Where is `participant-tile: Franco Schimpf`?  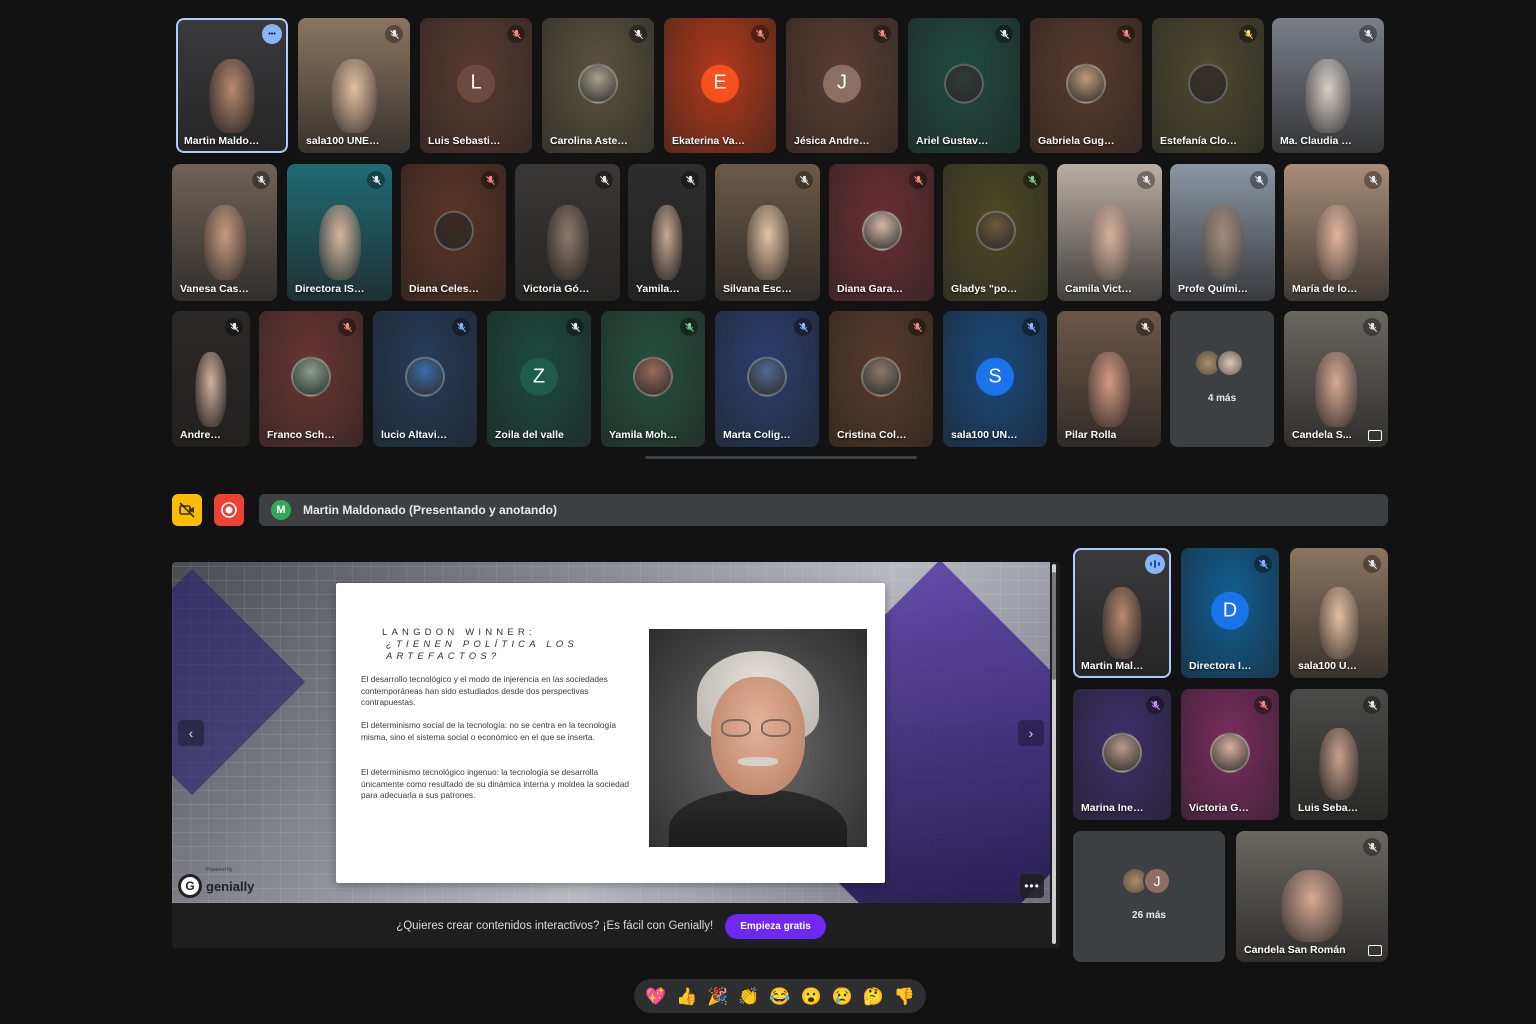 participant-tile: Franco Schimpf is located at coordinates (311, 379).